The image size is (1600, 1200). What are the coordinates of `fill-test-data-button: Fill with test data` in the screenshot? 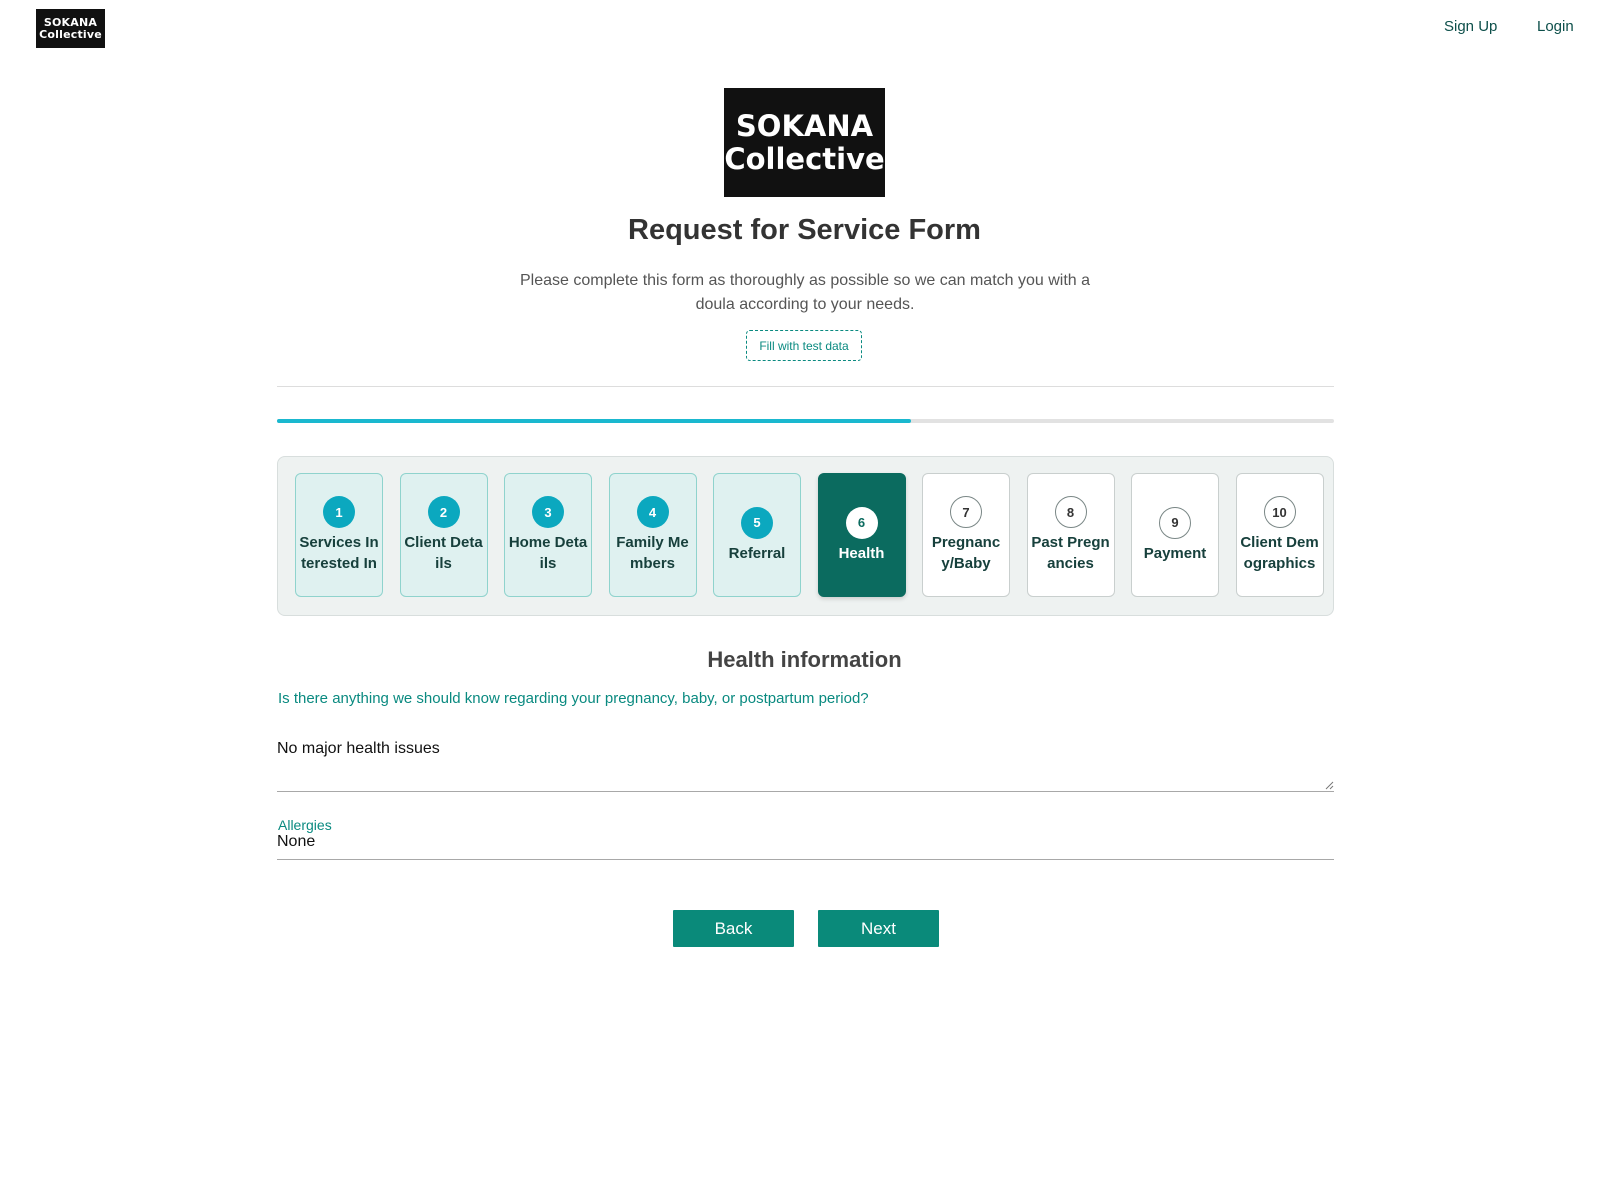 It's located at (804, 345).